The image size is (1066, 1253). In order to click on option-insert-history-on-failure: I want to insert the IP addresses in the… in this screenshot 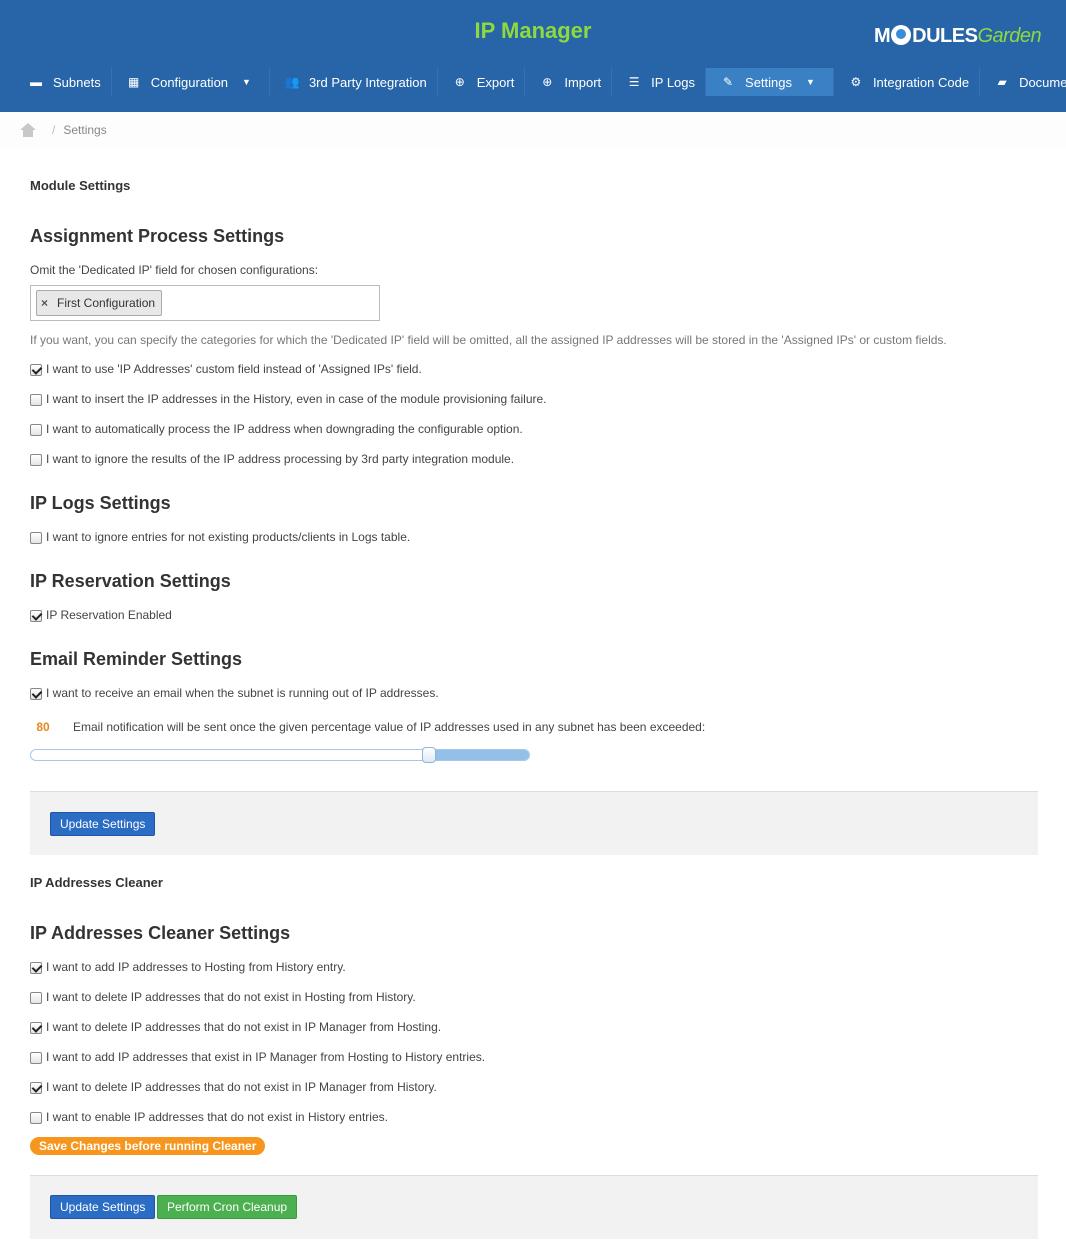, I will do `click(288, 399)`.